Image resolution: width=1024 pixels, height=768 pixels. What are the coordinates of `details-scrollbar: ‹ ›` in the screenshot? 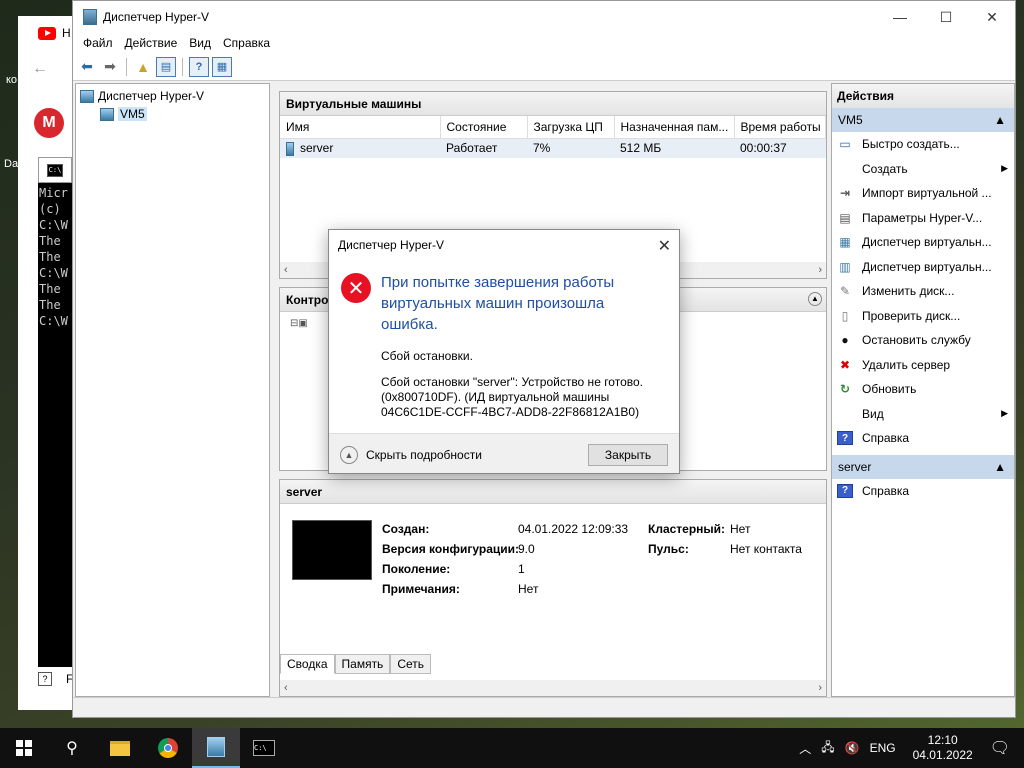 It's located at (553, 688).